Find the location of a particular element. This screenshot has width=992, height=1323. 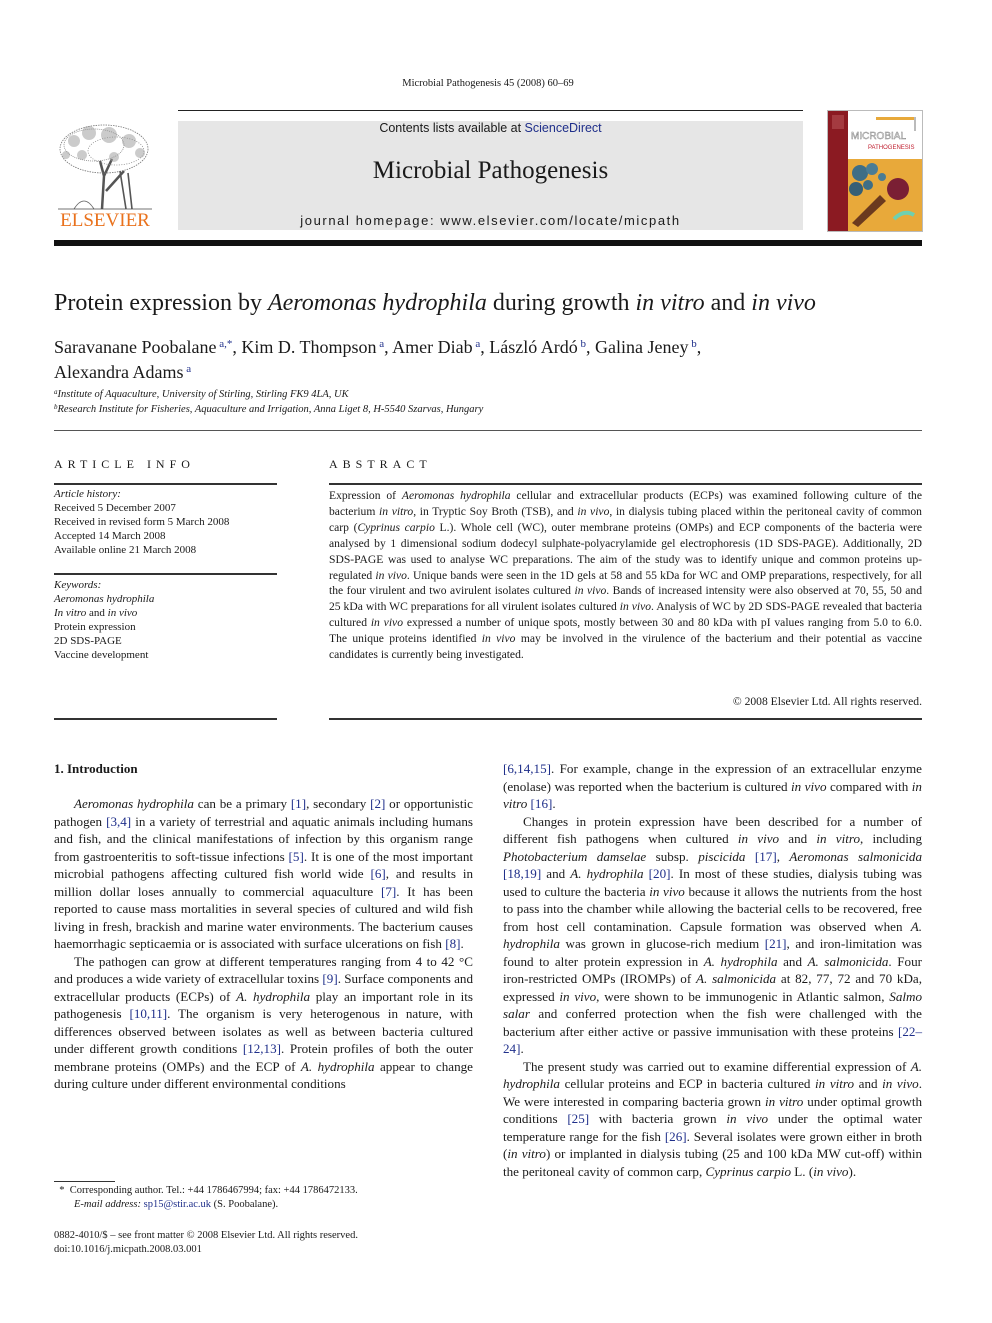

title-part: in vivo is located at coordinates (783, 303).